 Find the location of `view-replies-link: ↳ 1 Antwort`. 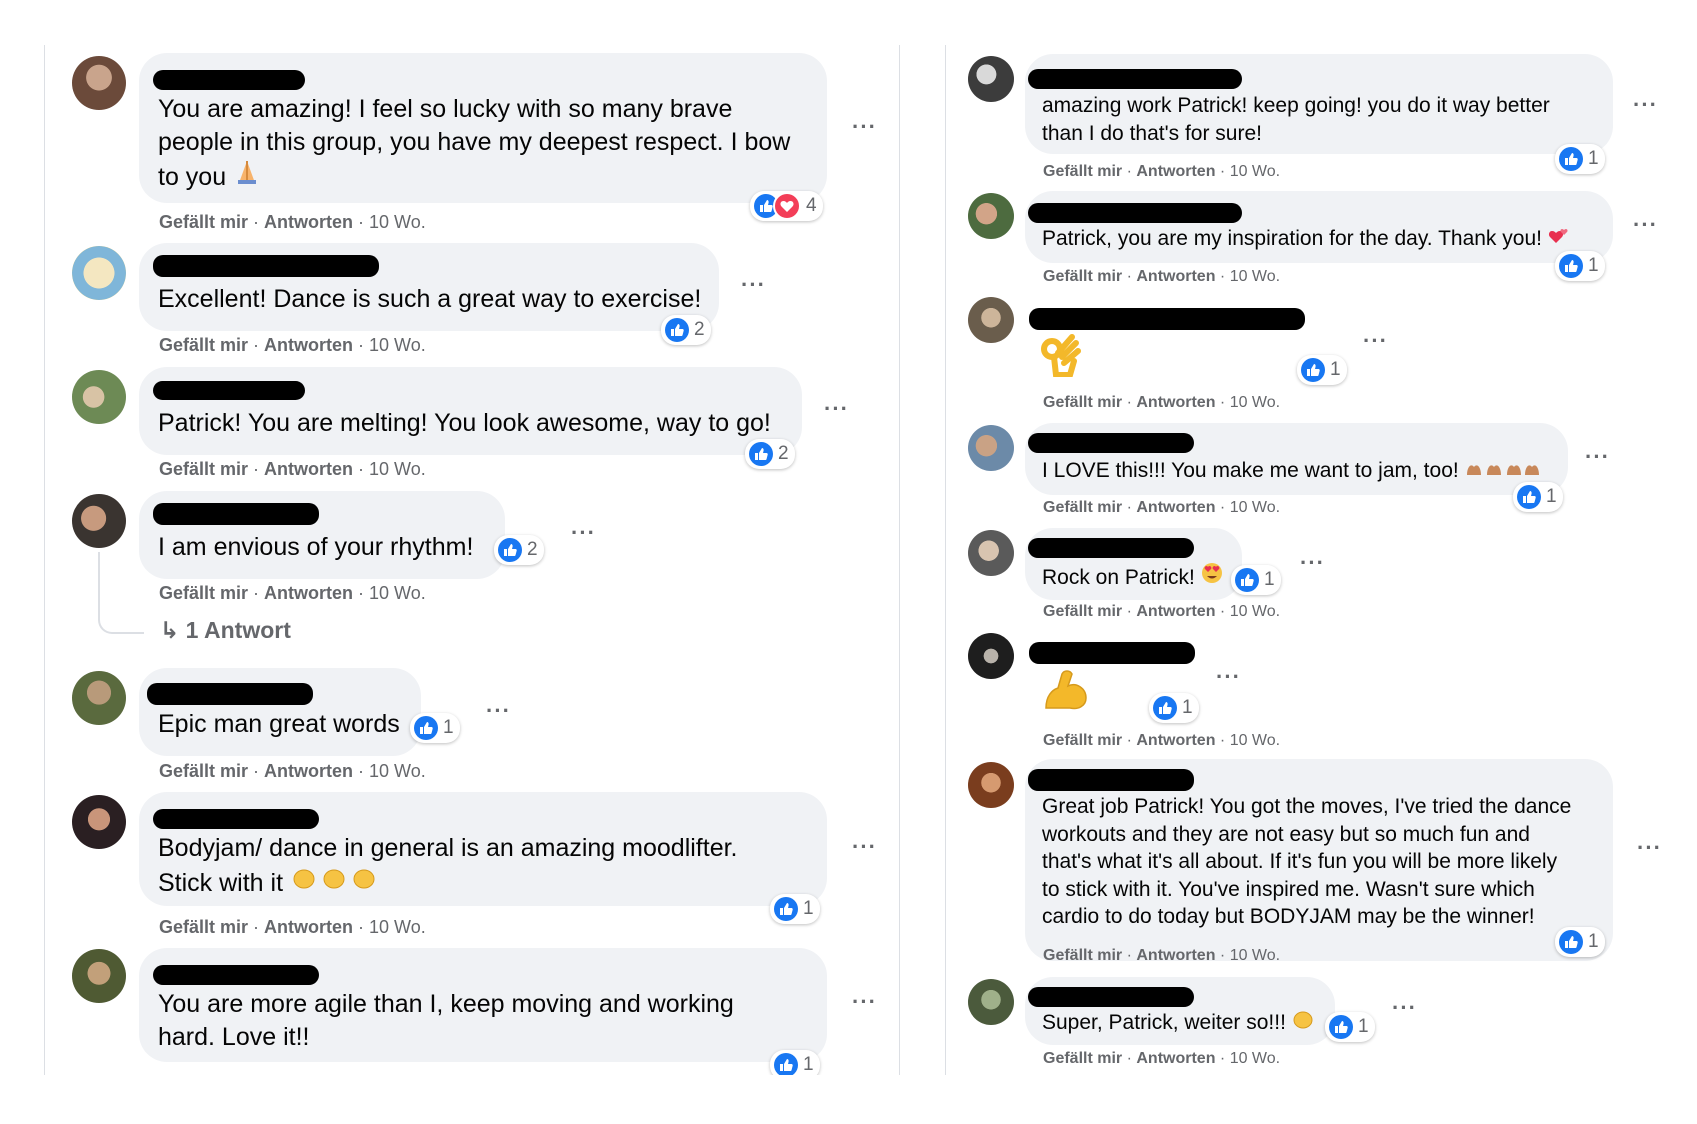

view-replies-link: ↳ 1 Antwort is located at coordinates (225, 630).